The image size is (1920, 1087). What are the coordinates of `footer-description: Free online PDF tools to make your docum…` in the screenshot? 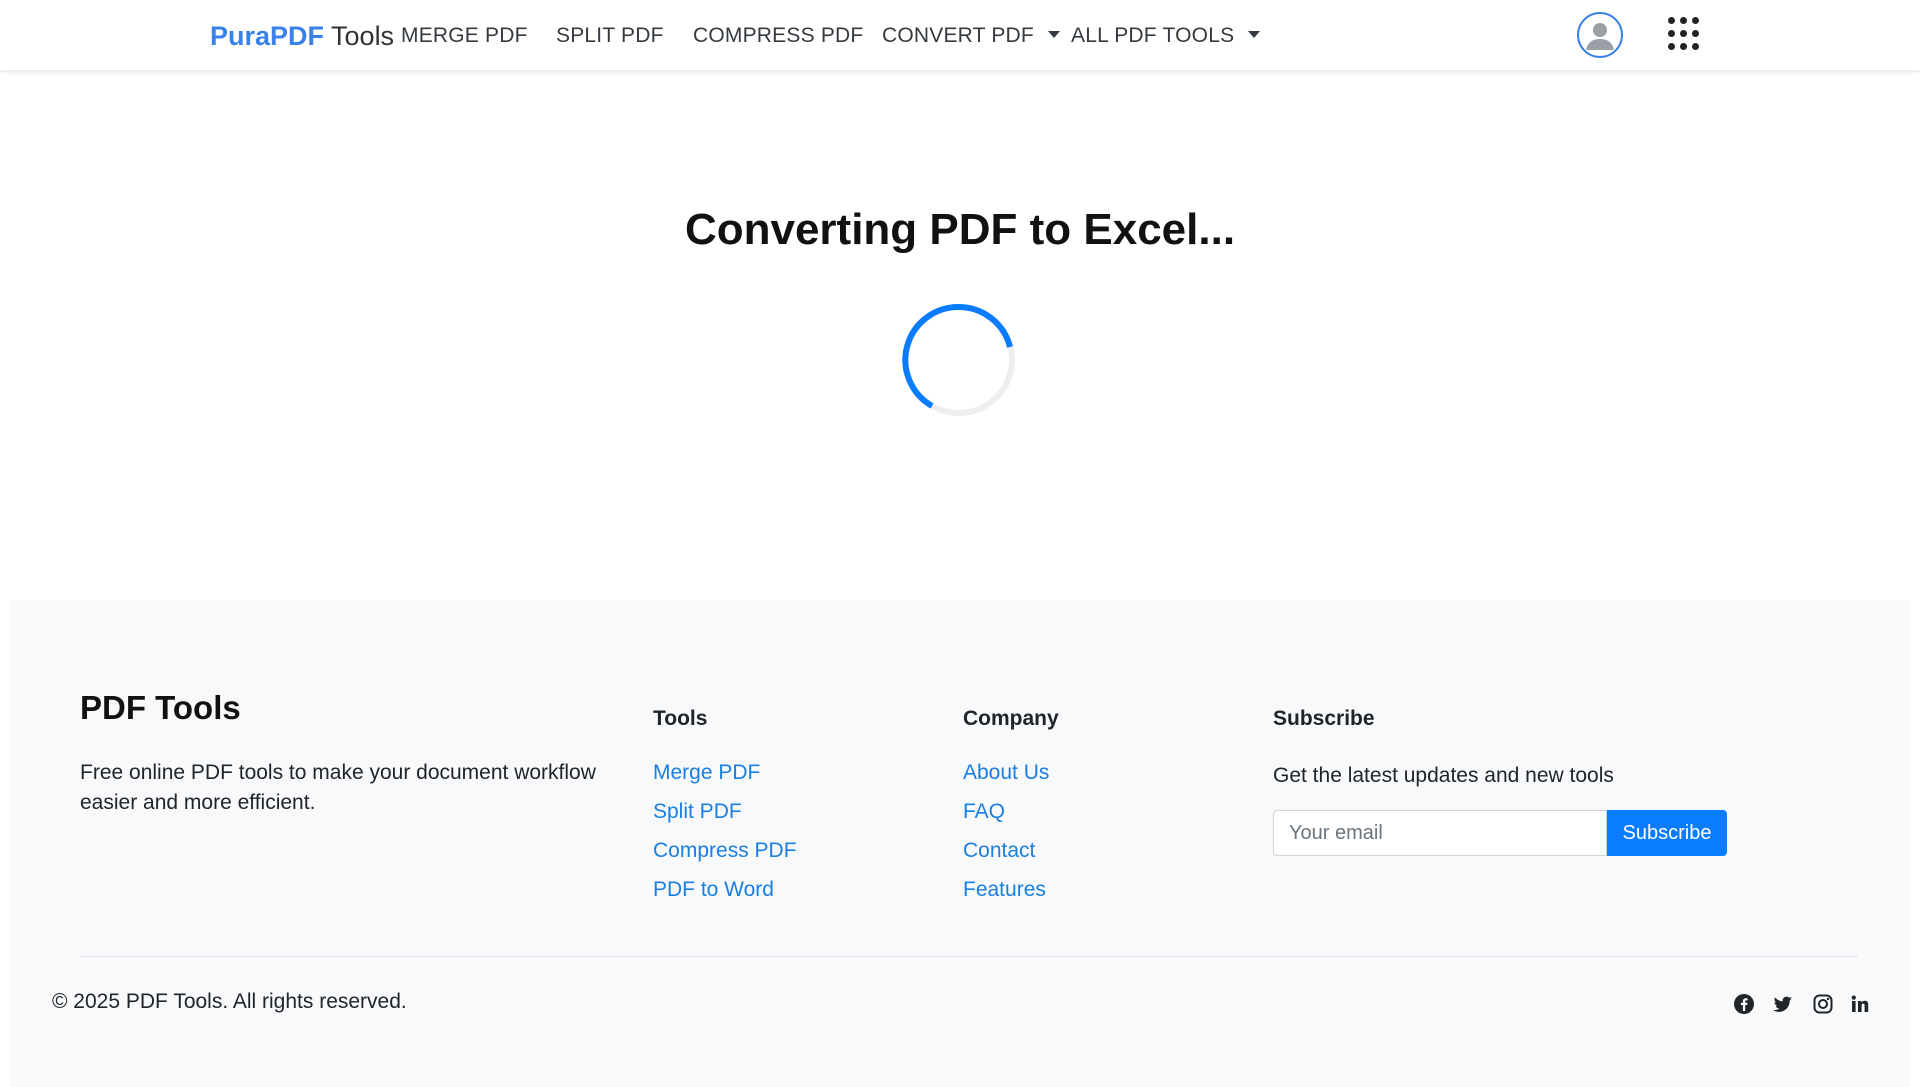 It's located at (338, 787).